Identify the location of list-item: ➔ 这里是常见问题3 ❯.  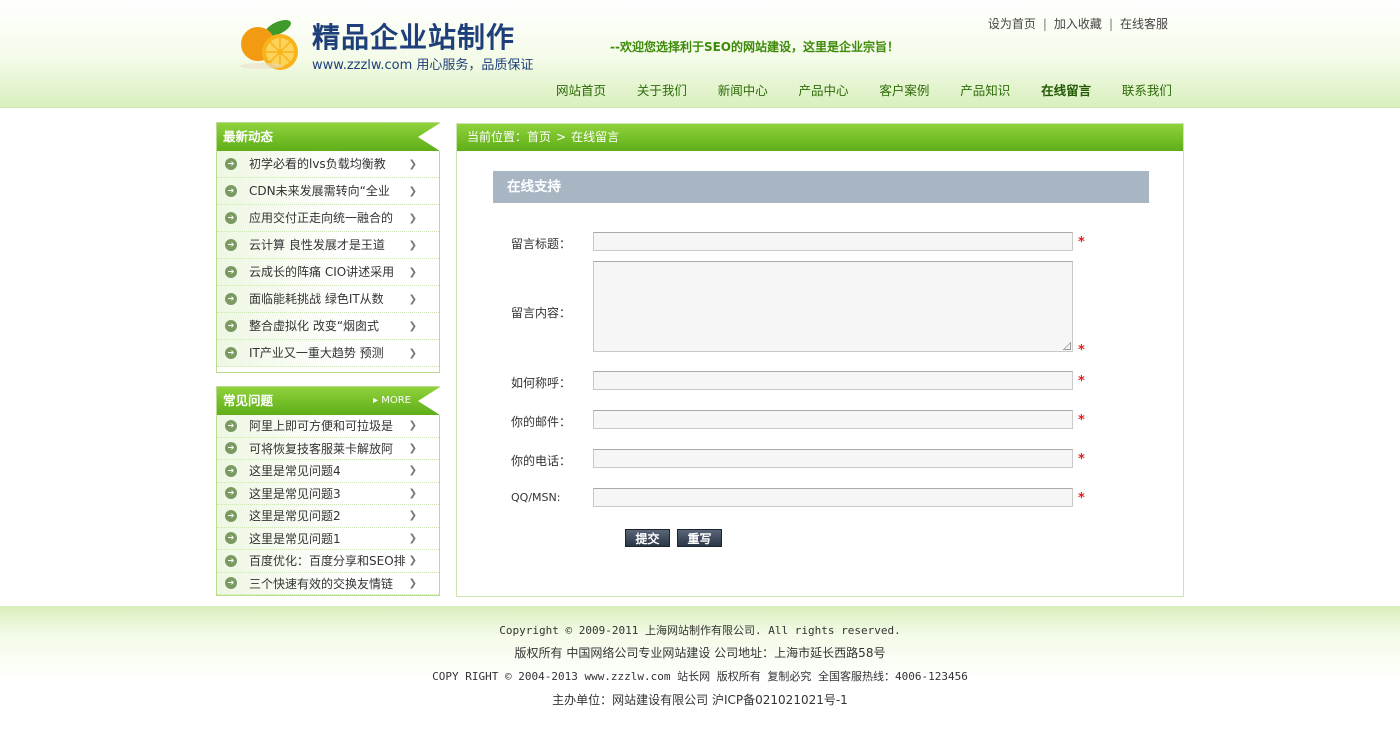
(328, 494).